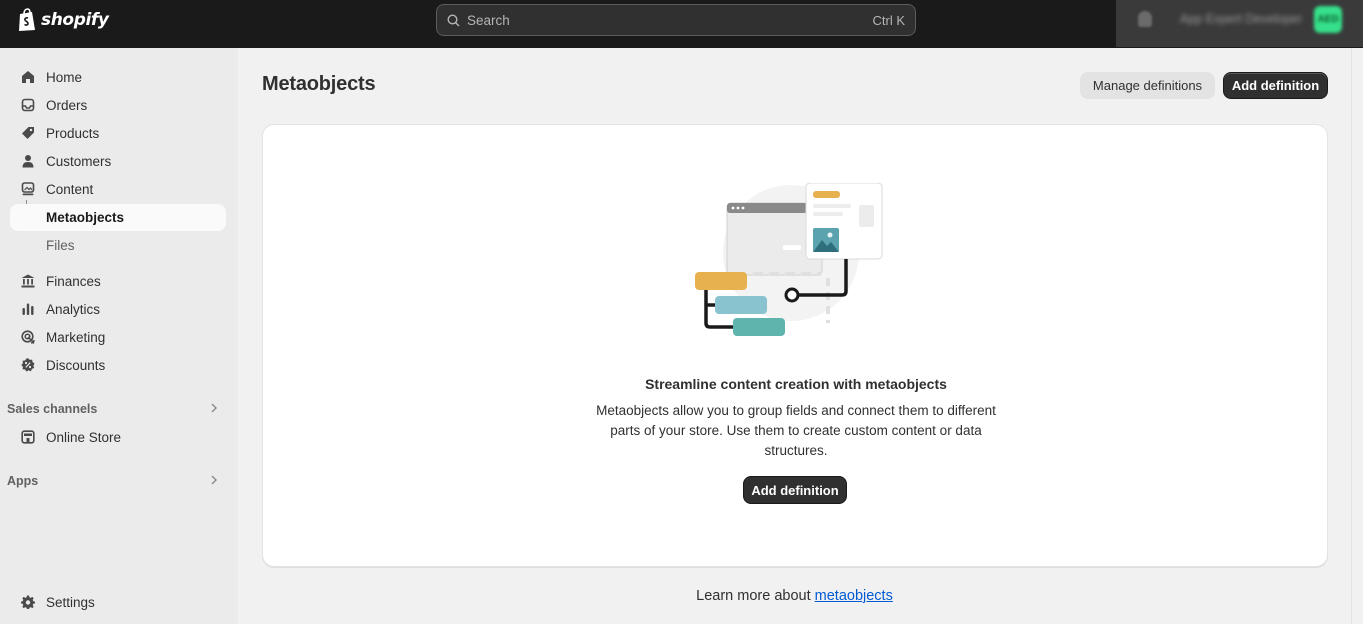 The width and height of the screenshot is (1363, 624). I want to click on sidebar-item-products: Products, so click(118, 133).